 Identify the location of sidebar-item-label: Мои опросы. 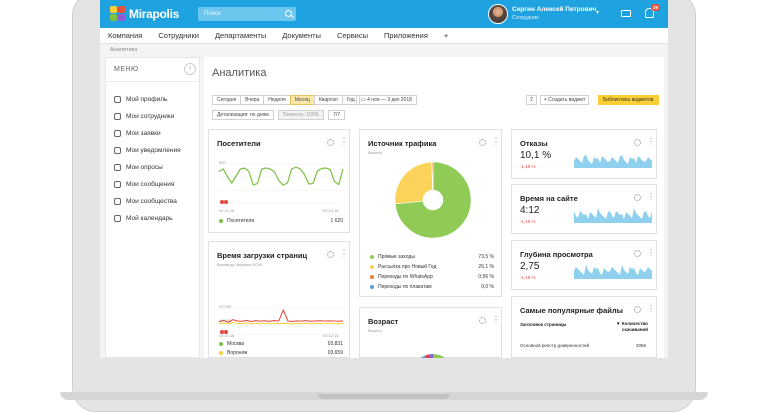
(144, 167).